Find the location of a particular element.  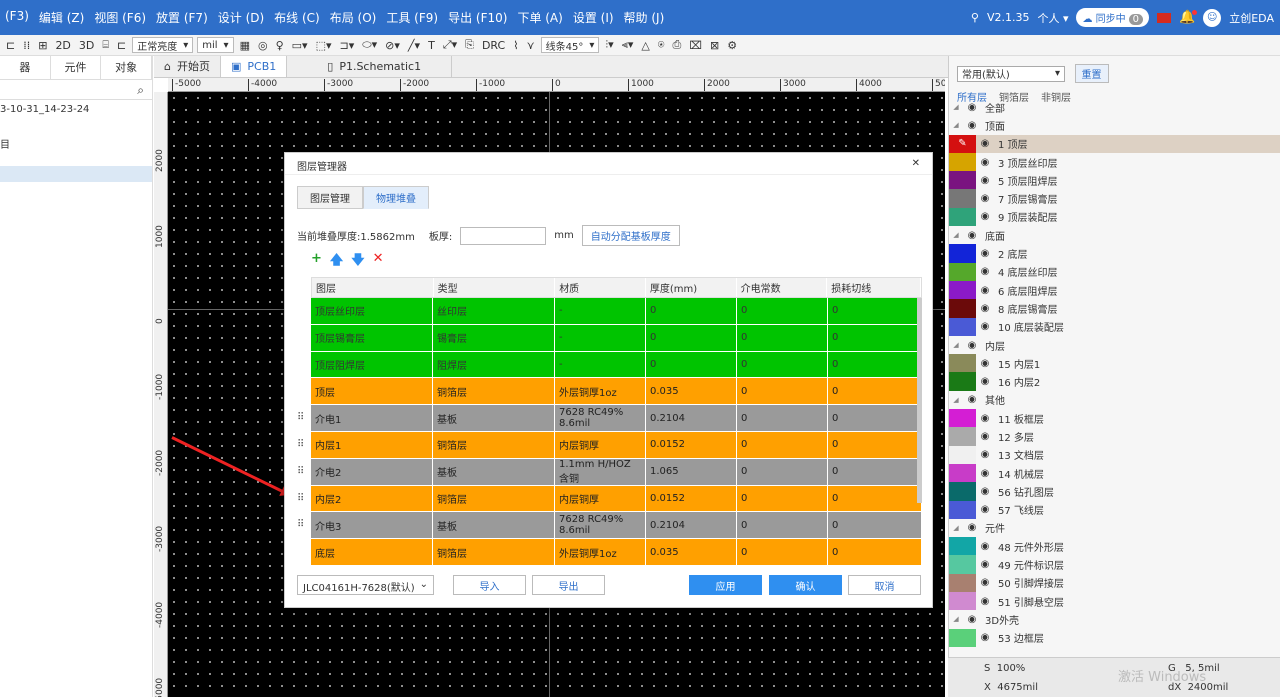

layer-row: ◉ 49 元件标识层 is located at coordinates (1114, 564).